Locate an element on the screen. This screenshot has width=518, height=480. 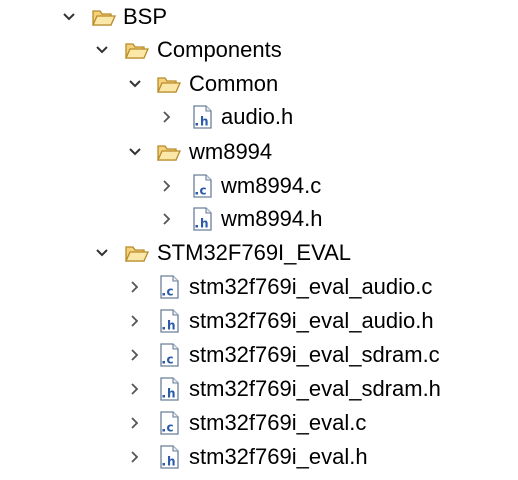
tree-item-wm8994-h: h wm8994.h is located at coordinates (259, 219).